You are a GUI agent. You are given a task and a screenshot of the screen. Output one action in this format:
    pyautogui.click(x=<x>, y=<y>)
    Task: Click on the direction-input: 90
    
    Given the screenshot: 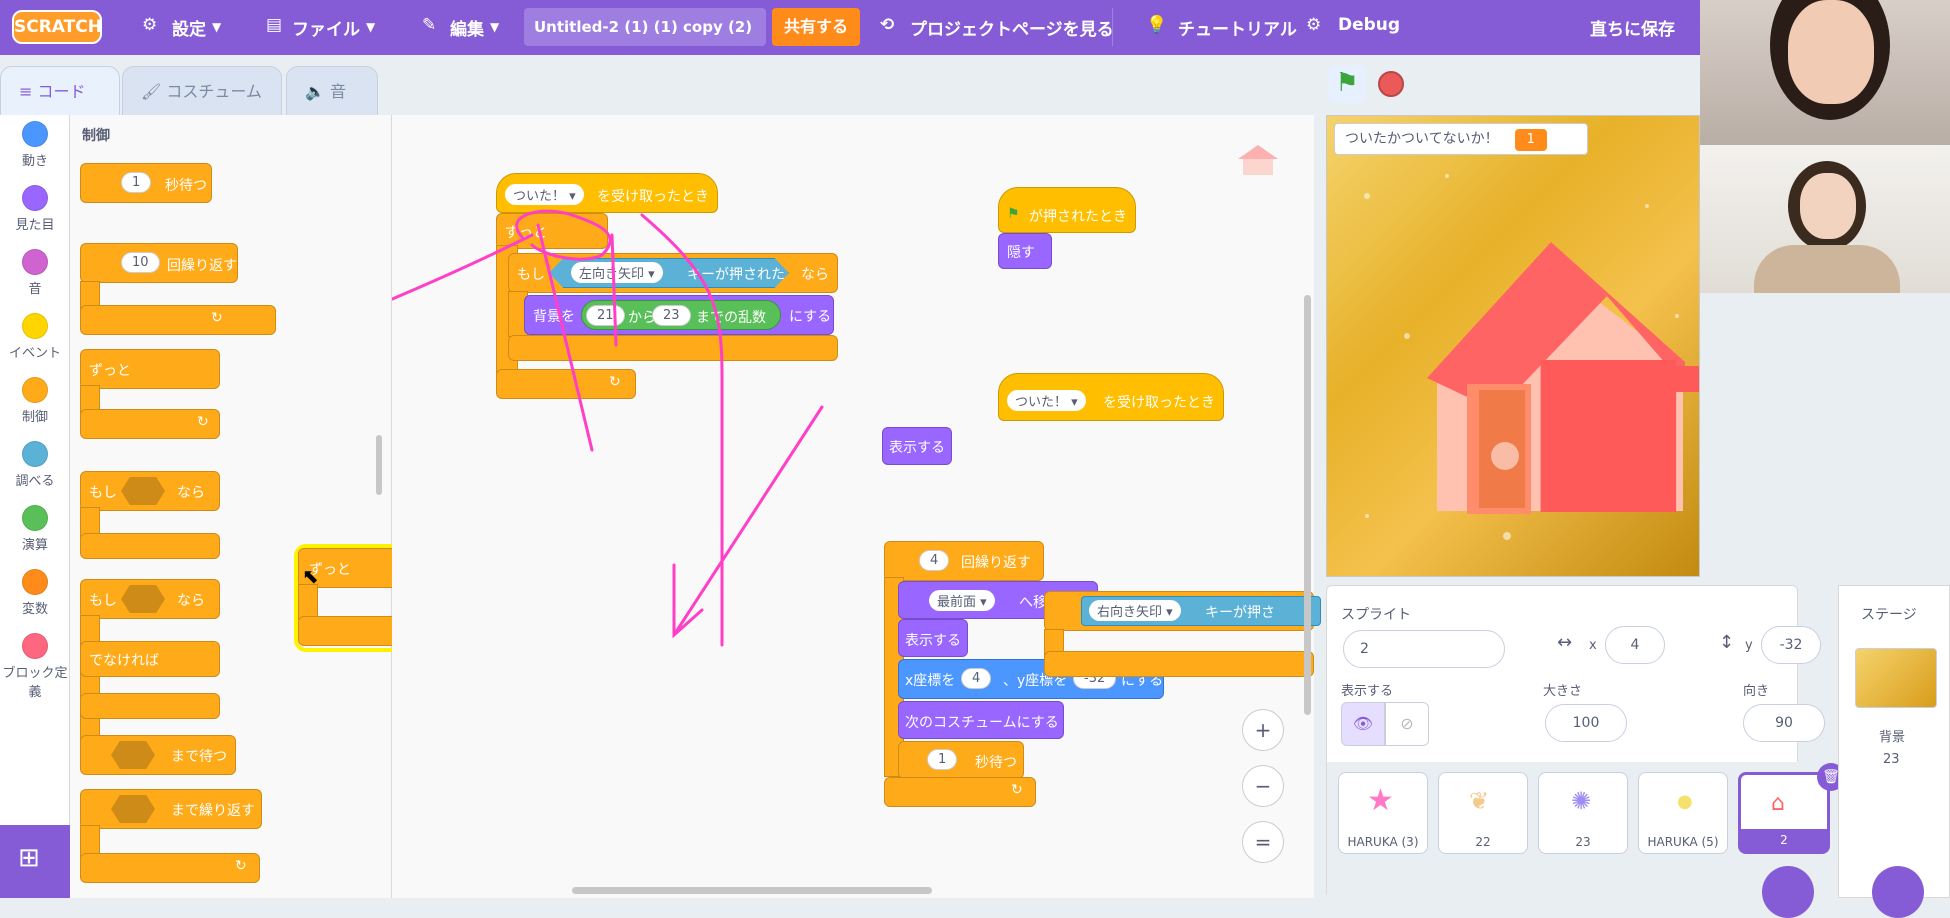 What is the action you would take?
    pyautogui.click(x=1784, y=723)
    